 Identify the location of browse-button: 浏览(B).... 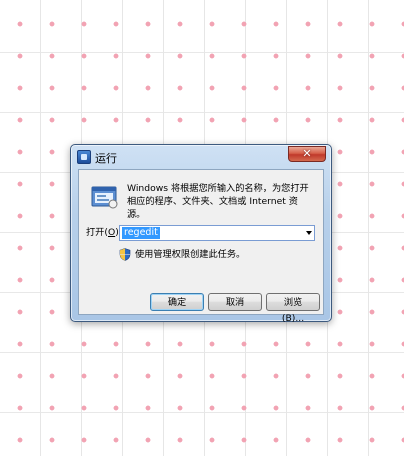
(293, 308).